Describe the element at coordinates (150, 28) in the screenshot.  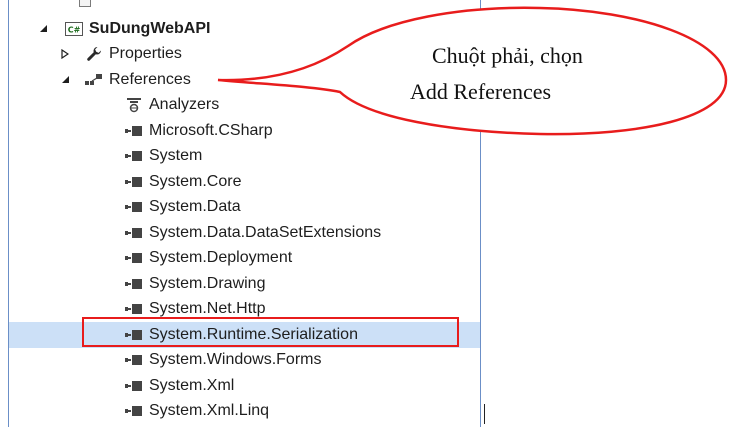
I see `tree-item-label: SuDungWebAPI` at that location.